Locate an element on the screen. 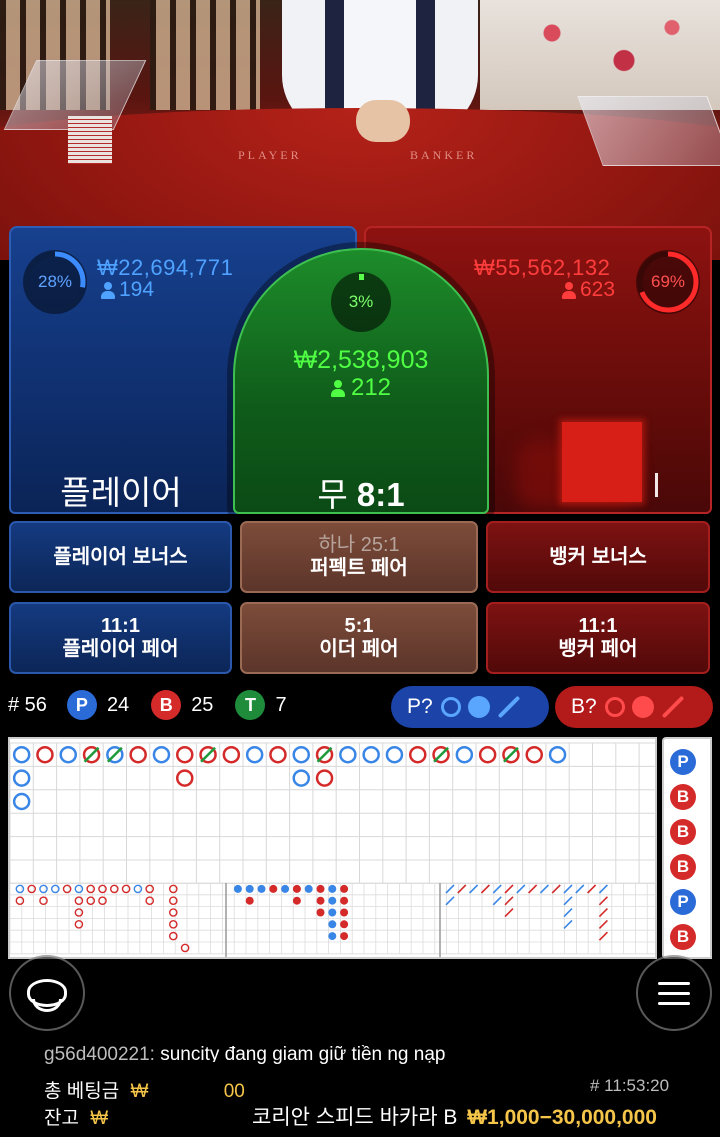  banker-bonus-label: 뱅커 보너스 is located at coordinates (598, 556).